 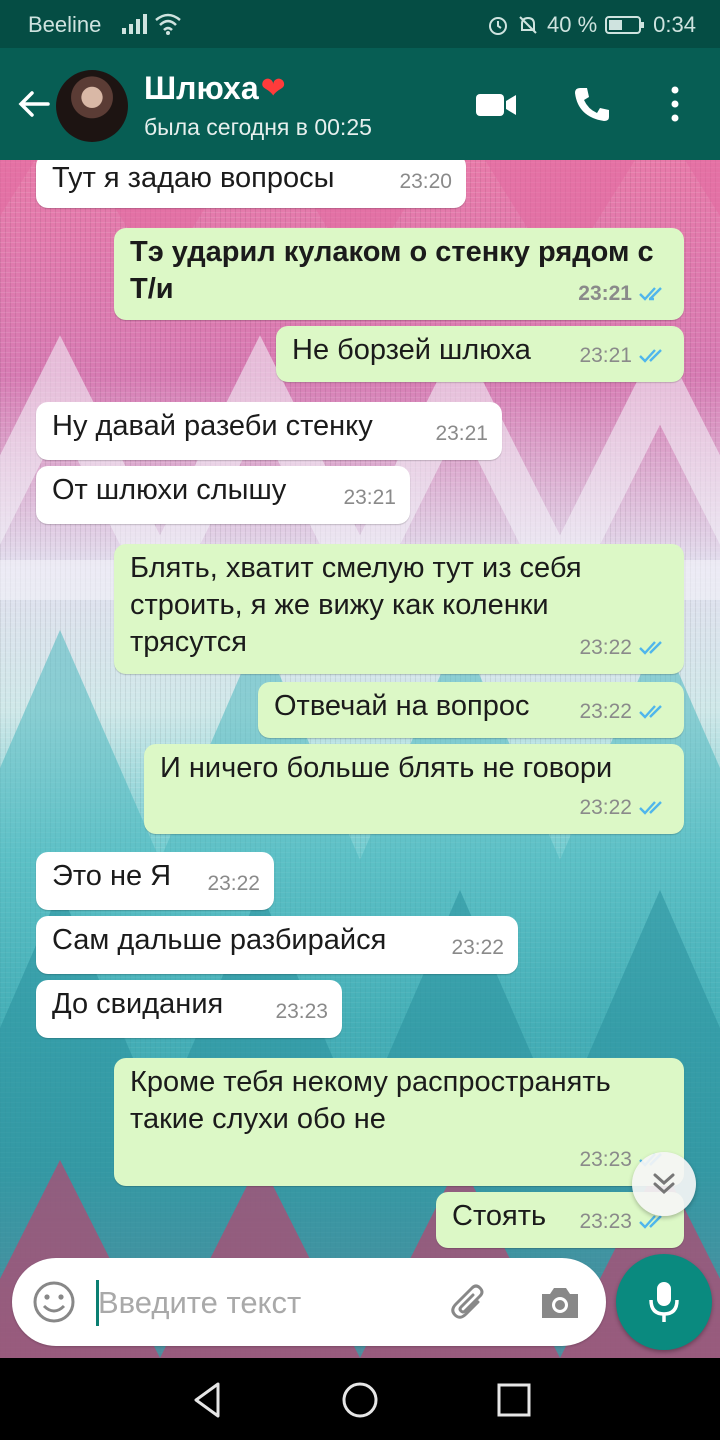 I want to click on double-chevron-down-icon, so click(x=664, y=1184).